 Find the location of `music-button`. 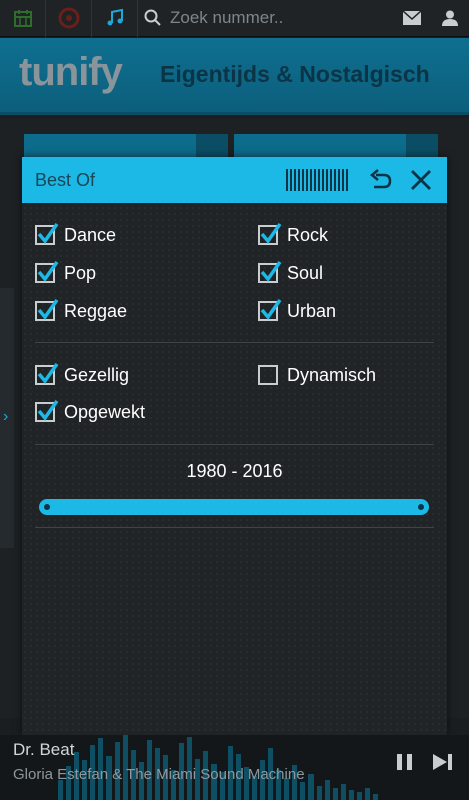

music-button is located at coordinates (115, 18).